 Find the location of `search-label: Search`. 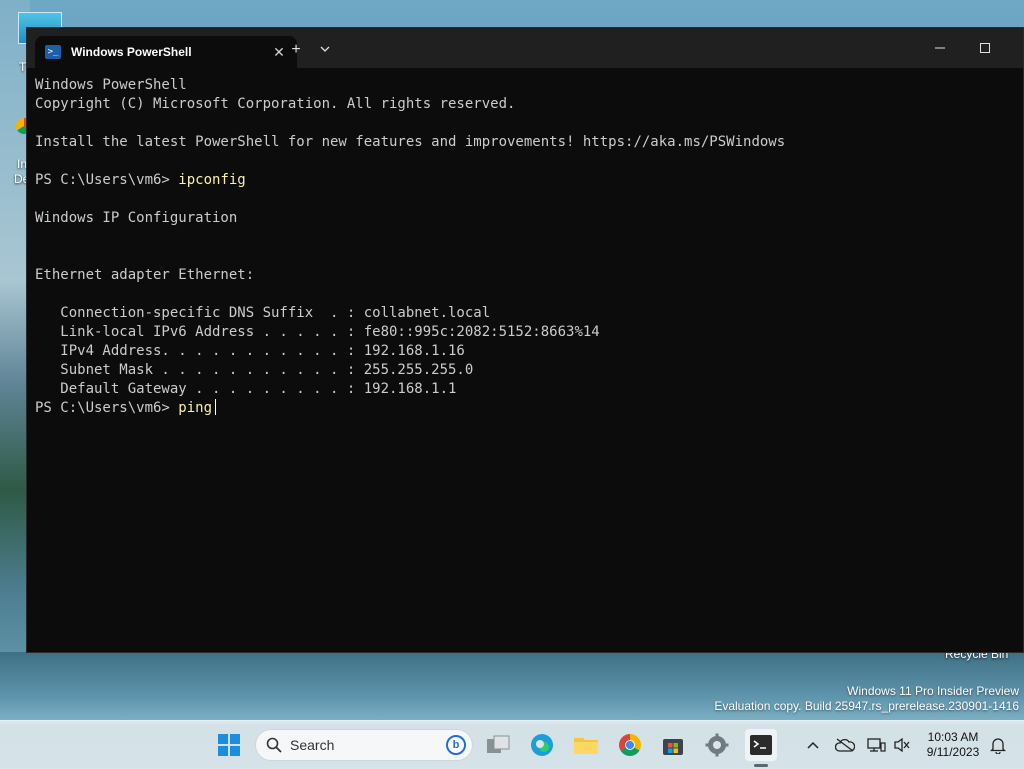

search-label: Search is located at coordinates (312, 745).